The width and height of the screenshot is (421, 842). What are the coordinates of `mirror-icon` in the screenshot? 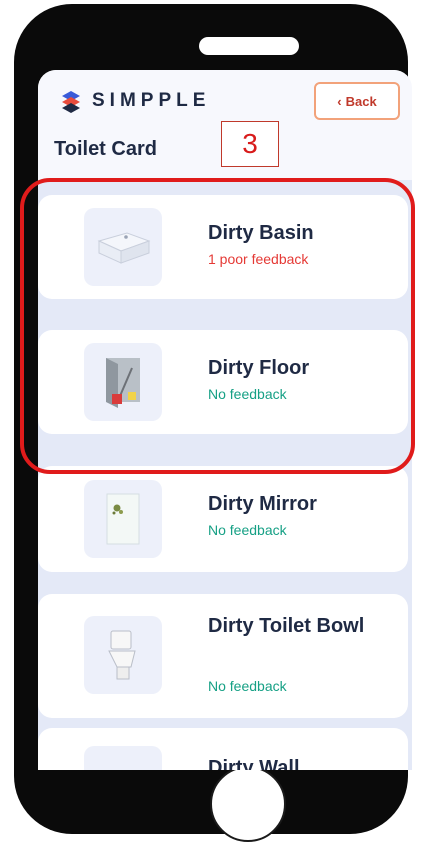 It's located at (123, 519).